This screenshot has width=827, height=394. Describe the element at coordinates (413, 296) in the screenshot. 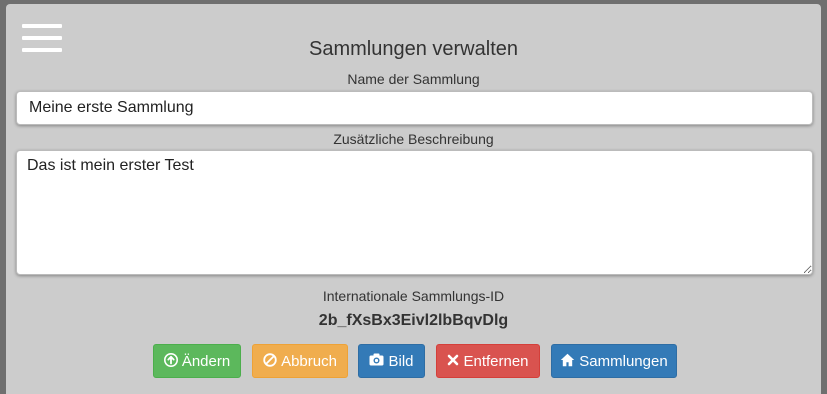

I see `collection-id-label: Internationale Sammlungs-ID` at that location.